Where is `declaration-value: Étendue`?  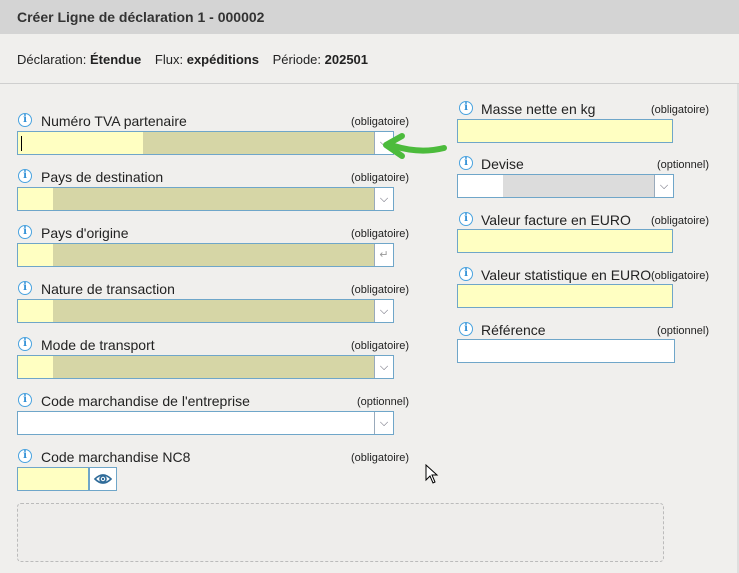
declaration-value: Étendue is located at coordinates (116, 59).